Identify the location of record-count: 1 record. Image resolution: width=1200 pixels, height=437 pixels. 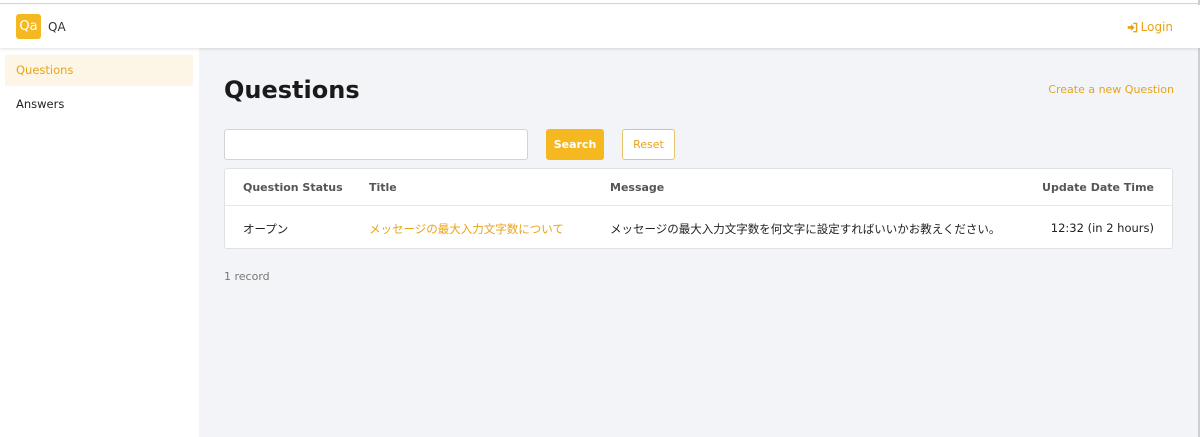
(247, 276).